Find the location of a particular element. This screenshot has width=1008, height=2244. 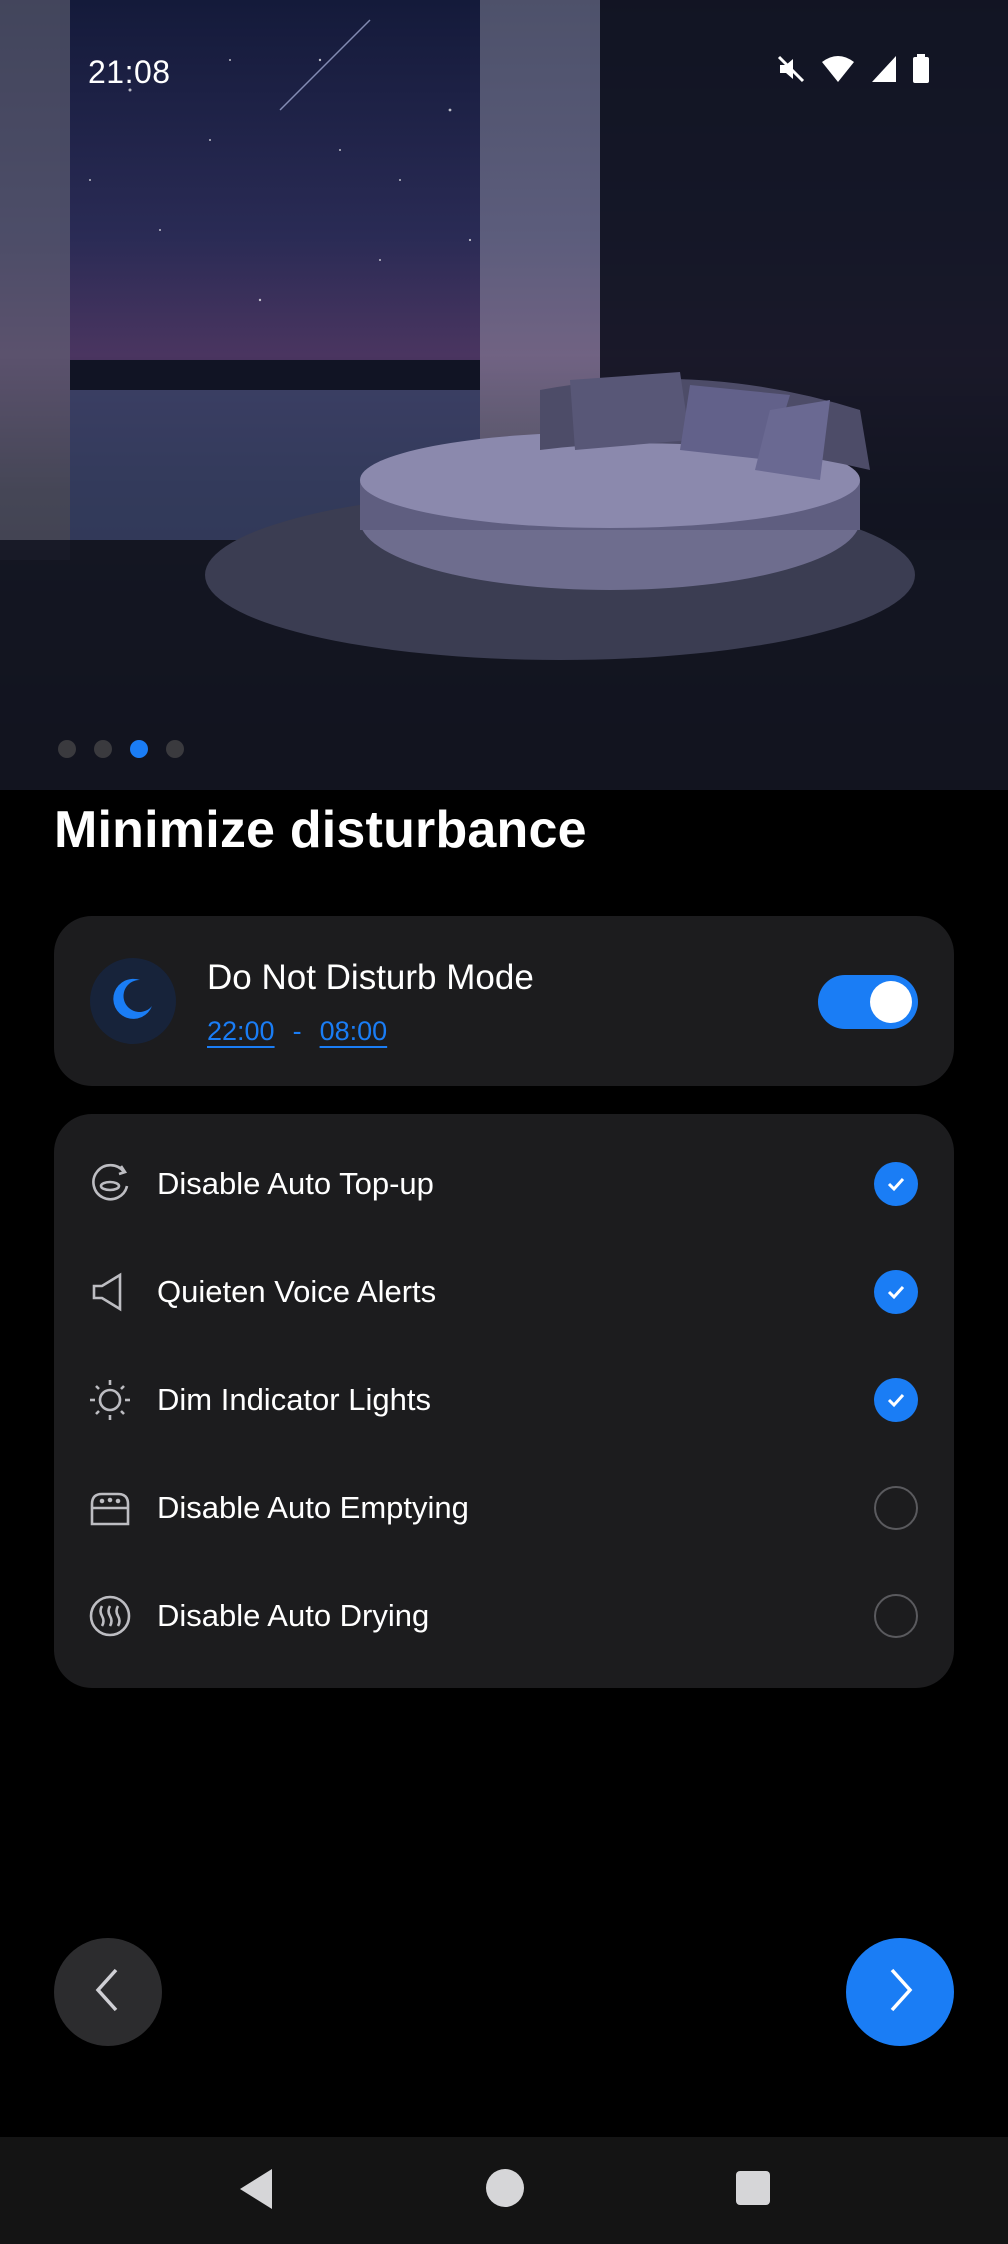

toggle-knob is located at coordinates (891, 1002).